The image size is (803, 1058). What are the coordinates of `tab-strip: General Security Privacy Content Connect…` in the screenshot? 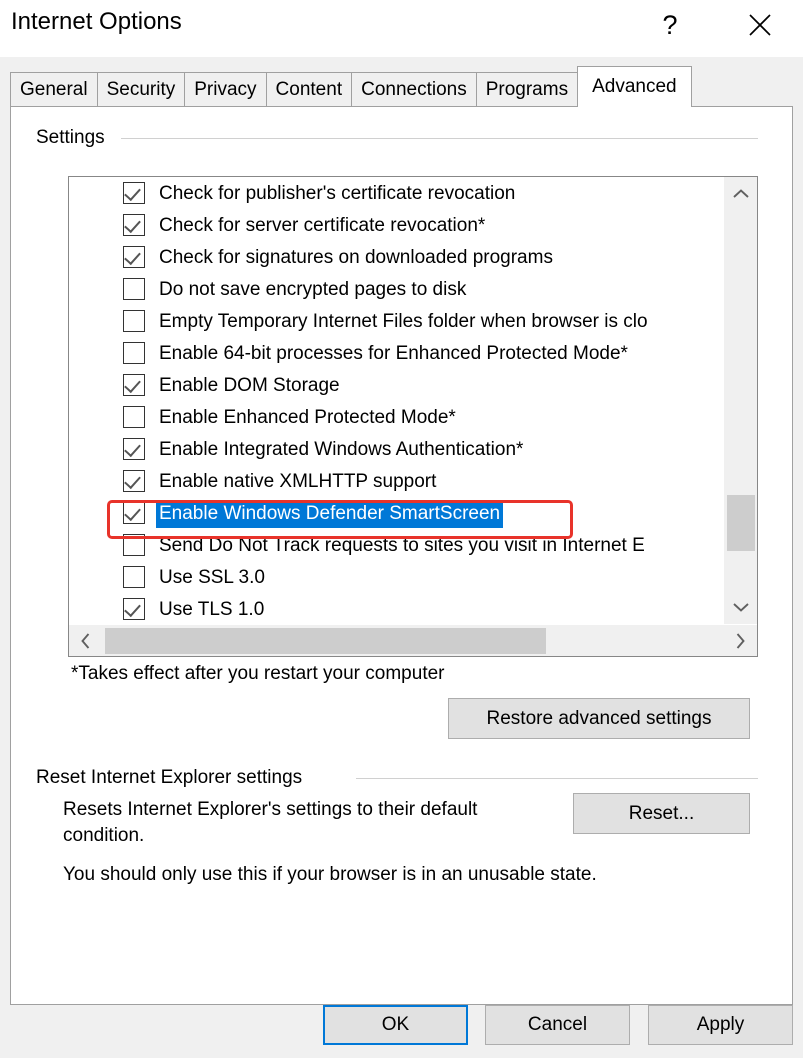 It's located at (401, 86).